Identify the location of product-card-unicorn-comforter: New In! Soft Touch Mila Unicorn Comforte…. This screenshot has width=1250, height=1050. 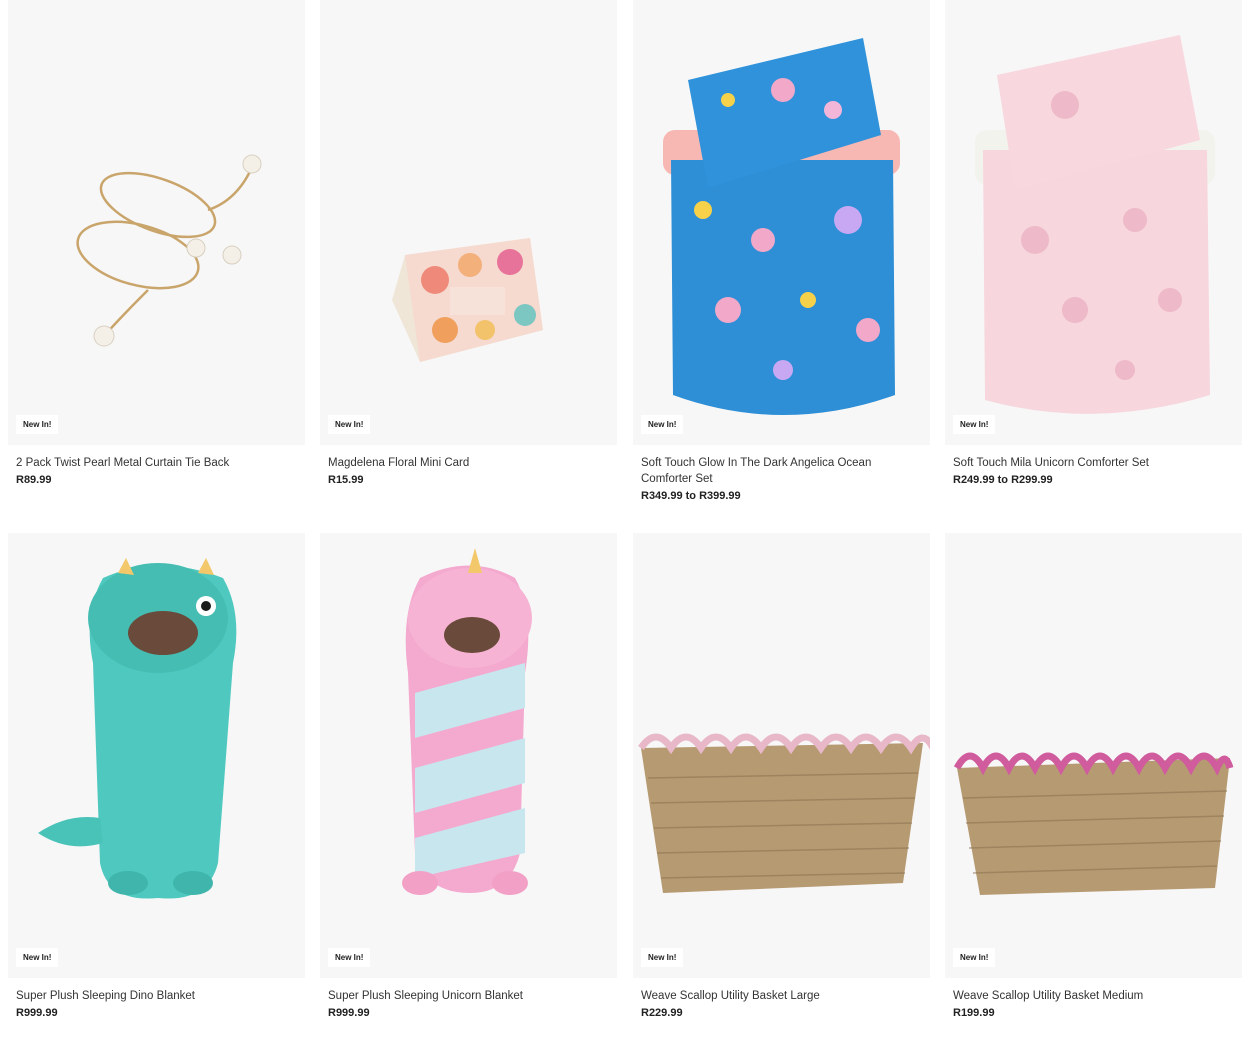
(1093, 243).